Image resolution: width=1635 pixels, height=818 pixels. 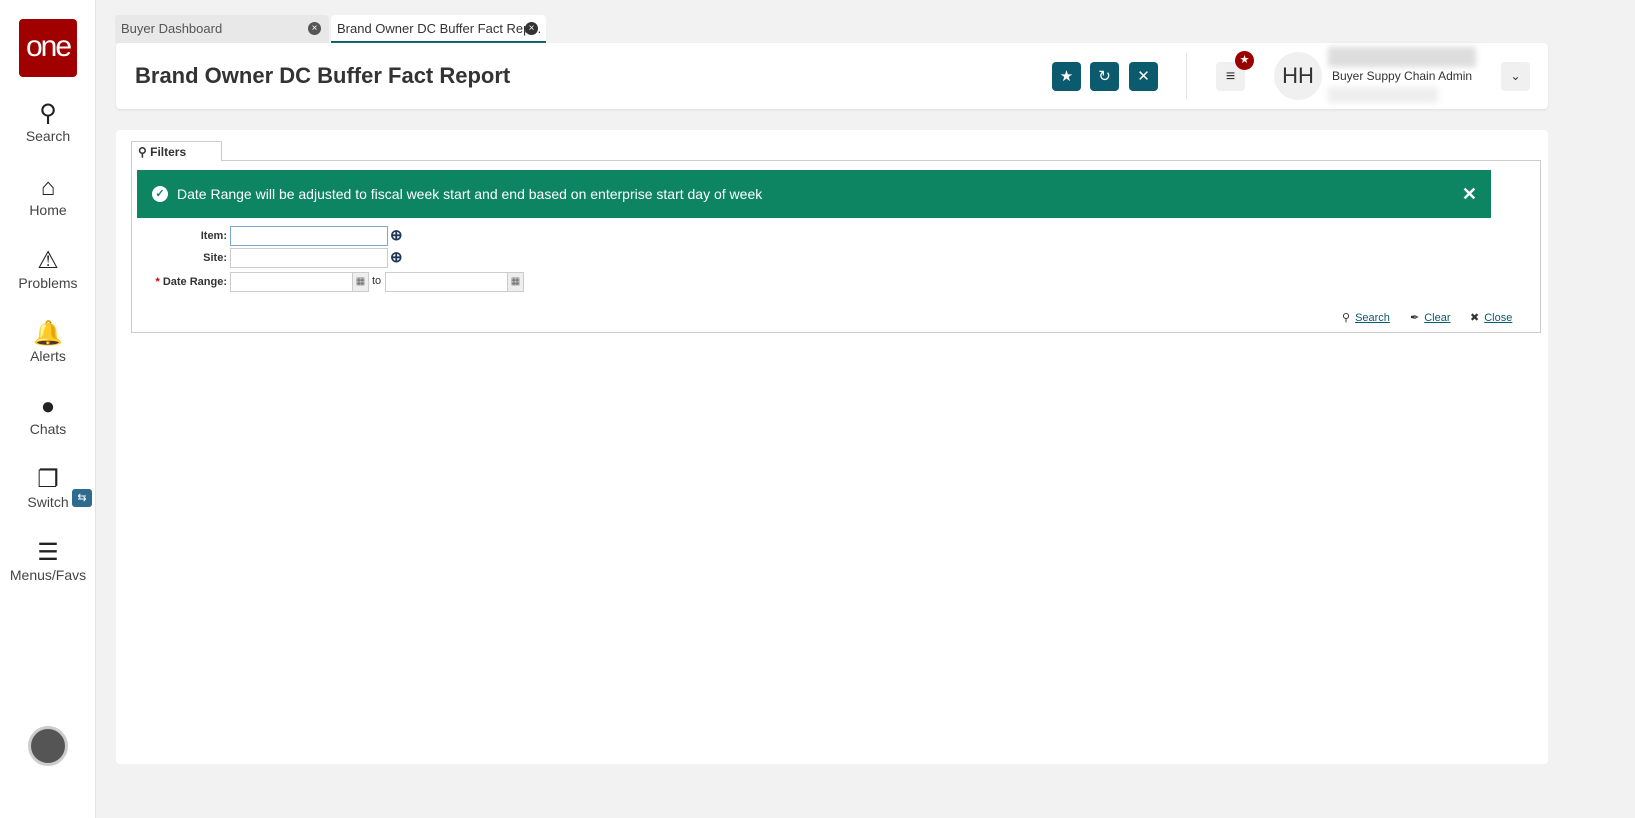 I want to click on sidebar-item-home: ⌂ Home, so click(x=48, y=196).